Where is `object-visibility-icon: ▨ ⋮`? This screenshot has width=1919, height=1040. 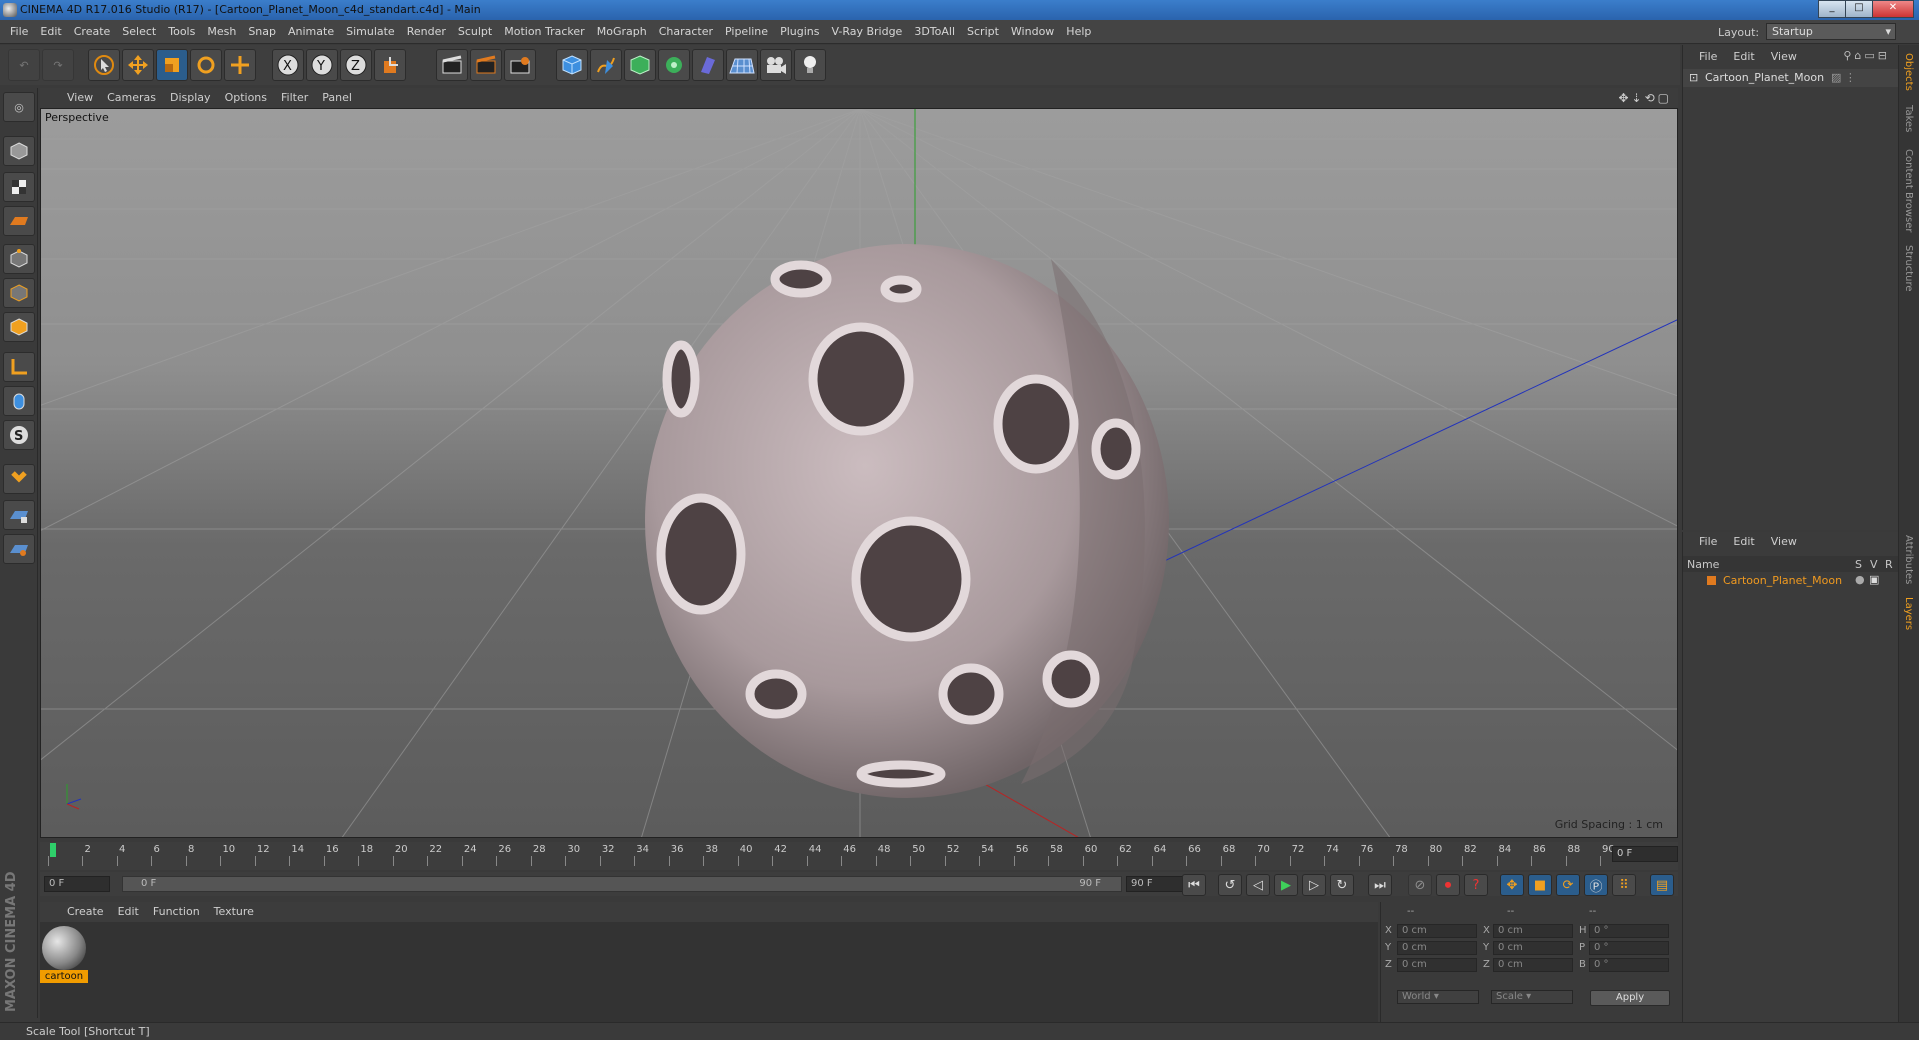
object-visibility-icon: ▨ ⋮ is located at coordinates (1843, 77).